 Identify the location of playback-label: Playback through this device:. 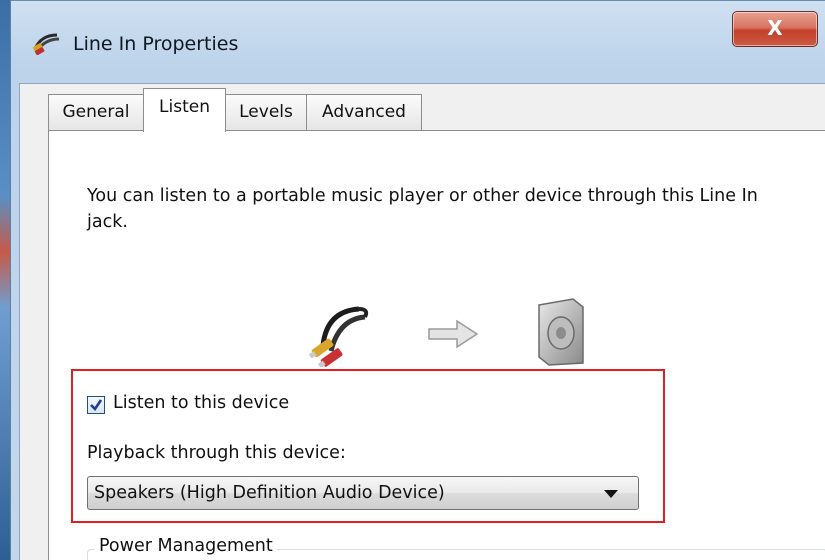
(216, 453).